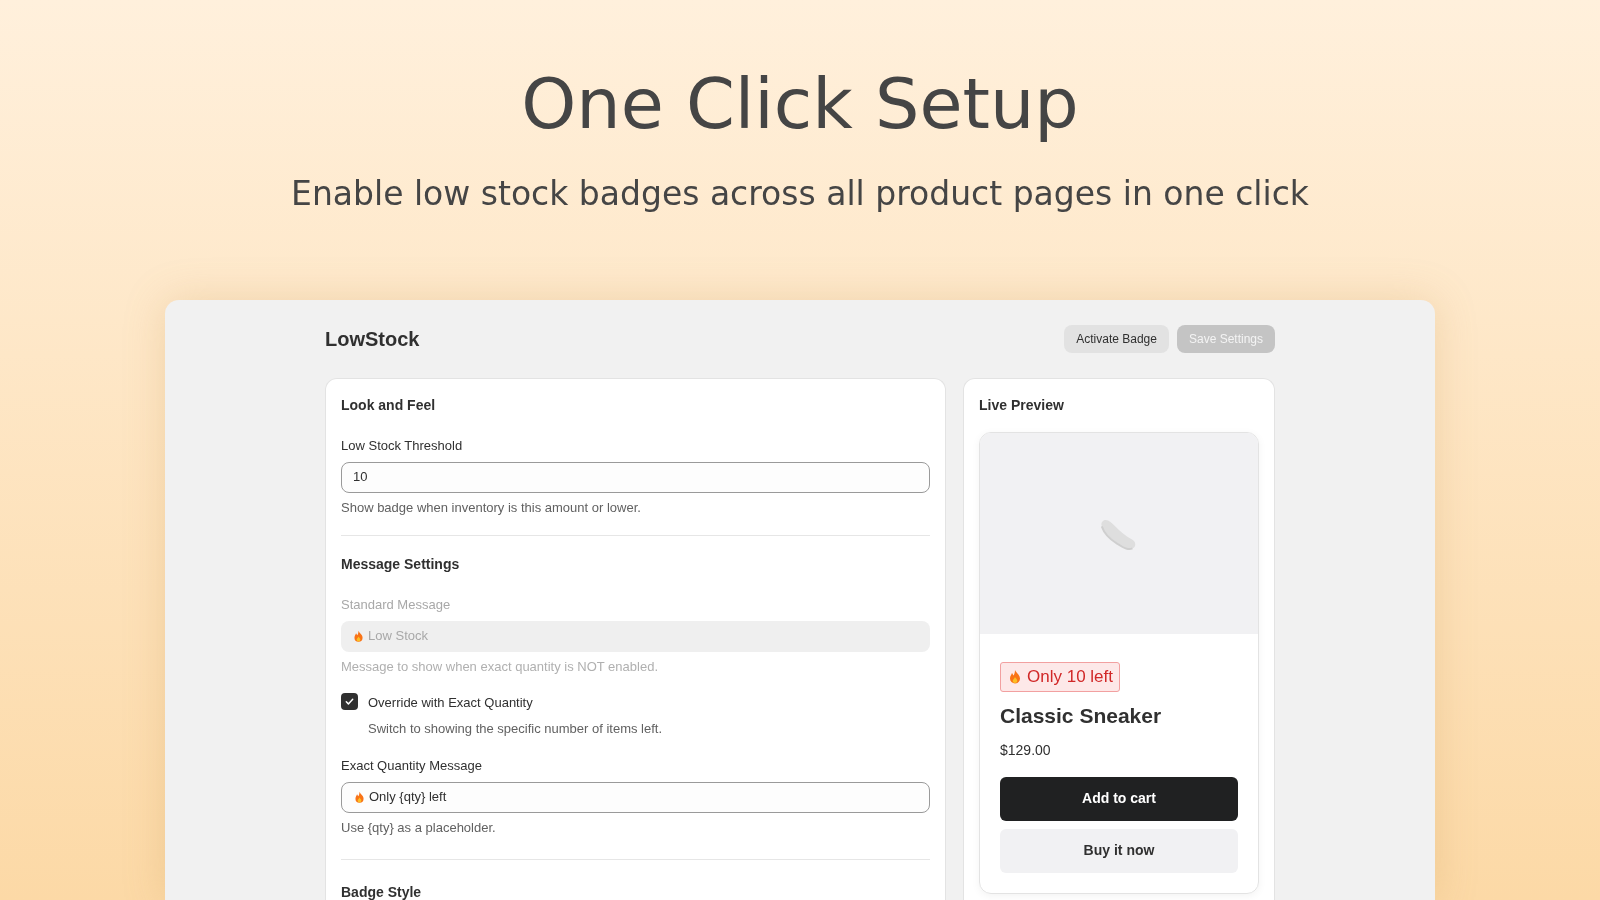 This screenshot has height=900, width=1600. I want to click on field-value: Low Stock, so click(398, 636).